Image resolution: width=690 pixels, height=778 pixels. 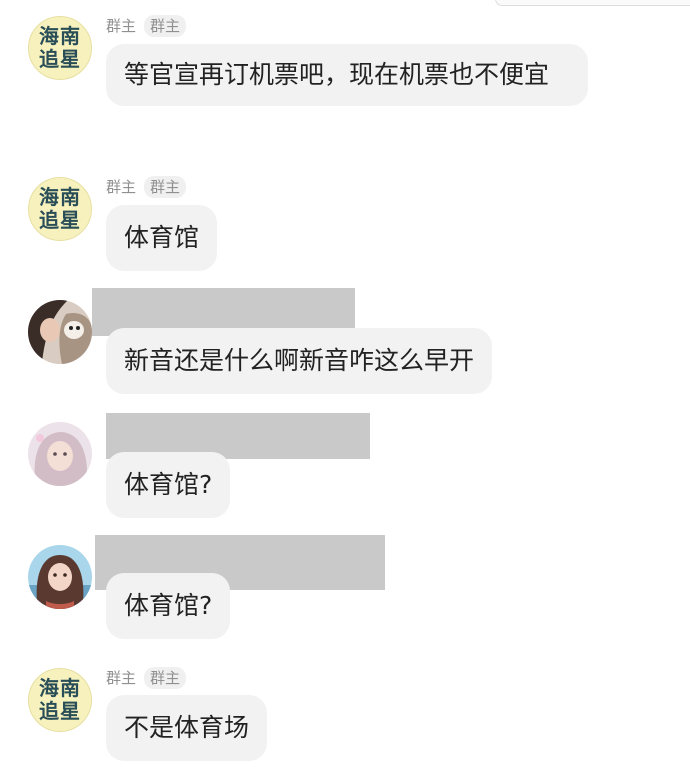 What do you see at coordinates (347, 75) in the screenshot?
I see `message-bubble: 等官宣再订机票吧，现在机票也不便宜` at bounding box center [347, 75].